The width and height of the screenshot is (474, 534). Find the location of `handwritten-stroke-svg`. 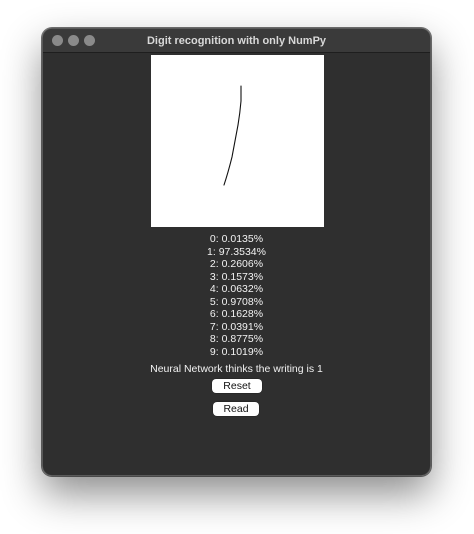

handwritten-stroke-svg is located at coordinates (232, 135).